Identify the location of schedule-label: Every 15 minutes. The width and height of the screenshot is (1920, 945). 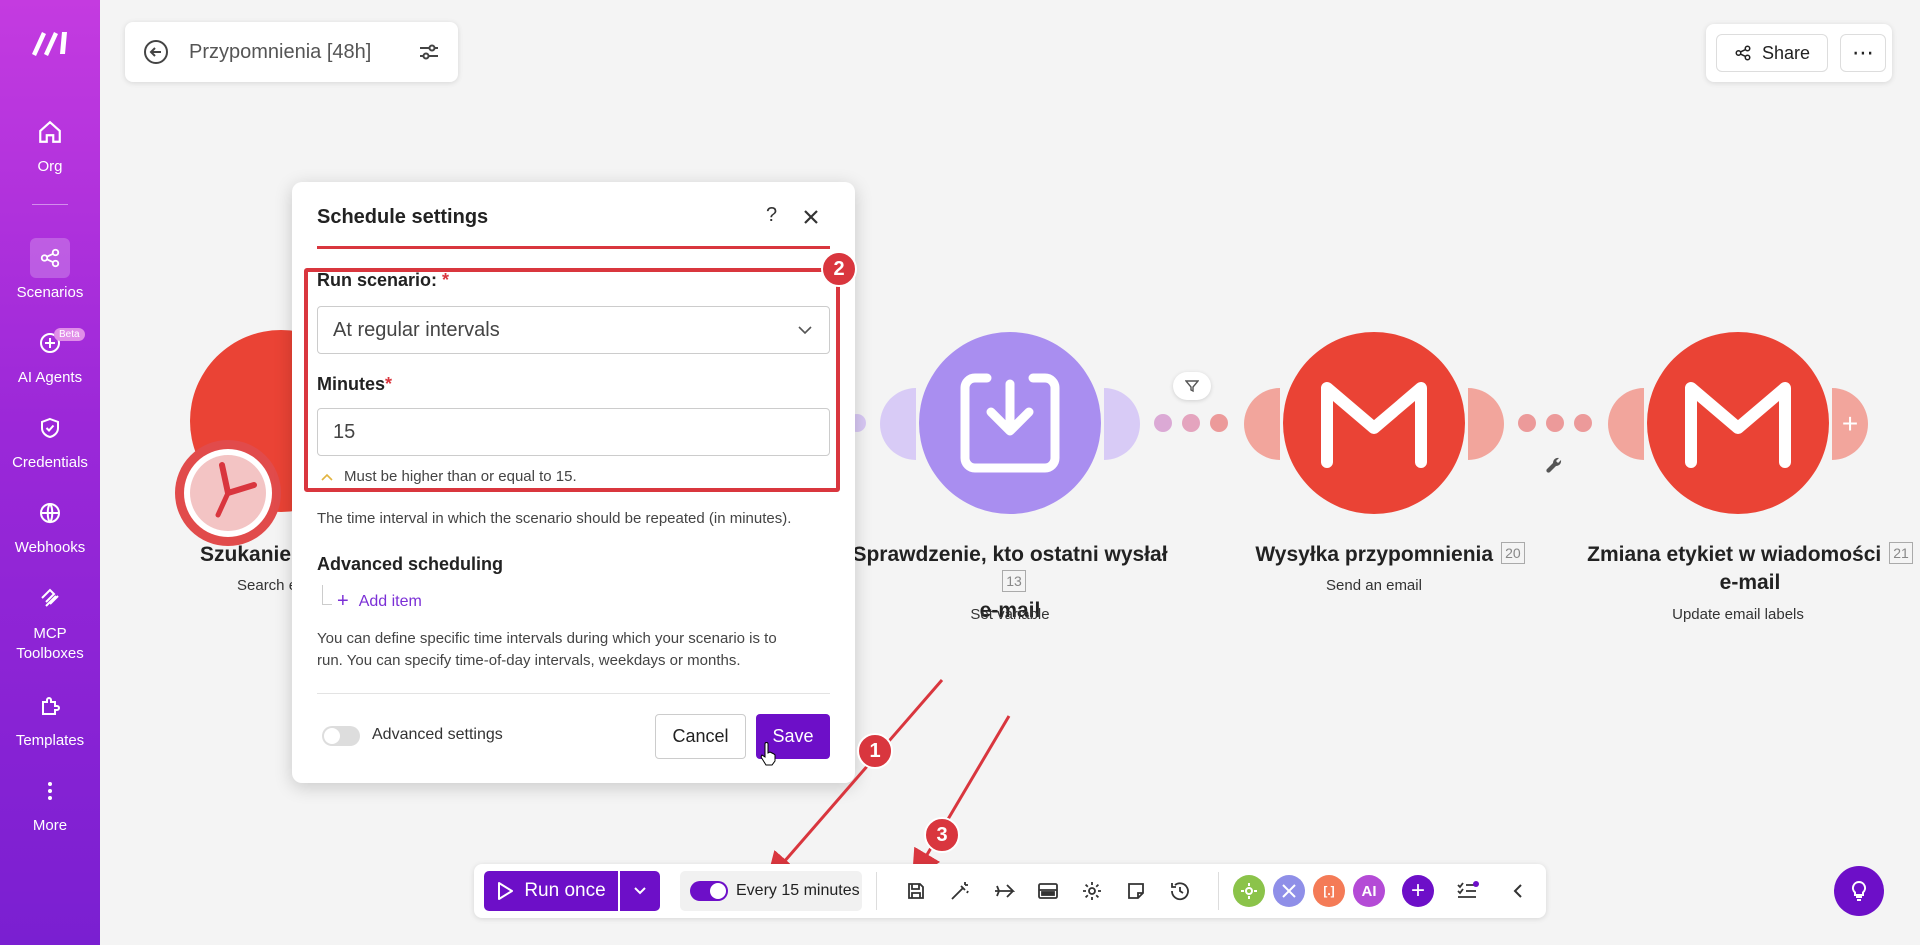
(798, 890).